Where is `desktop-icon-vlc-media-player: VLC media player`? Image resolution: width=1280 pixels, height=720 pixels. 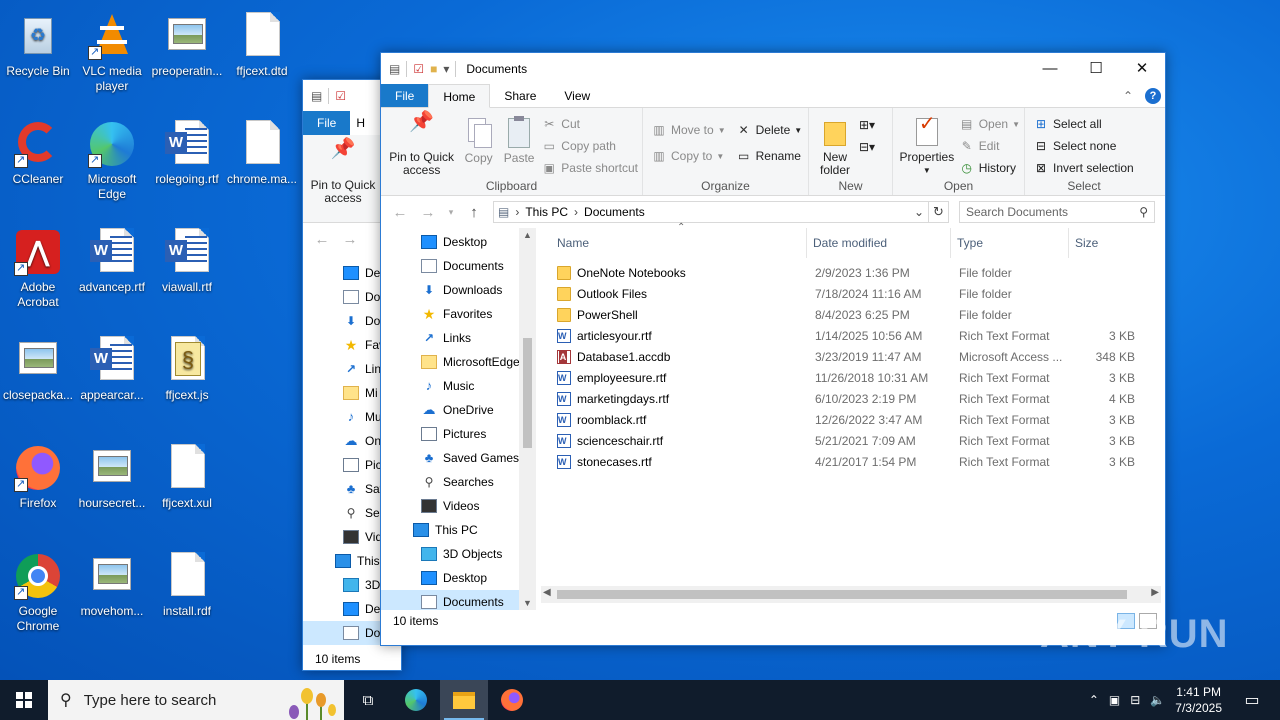 desktop-icon-vlc-media-player: VLC media player is located at coordinates (112, 56).